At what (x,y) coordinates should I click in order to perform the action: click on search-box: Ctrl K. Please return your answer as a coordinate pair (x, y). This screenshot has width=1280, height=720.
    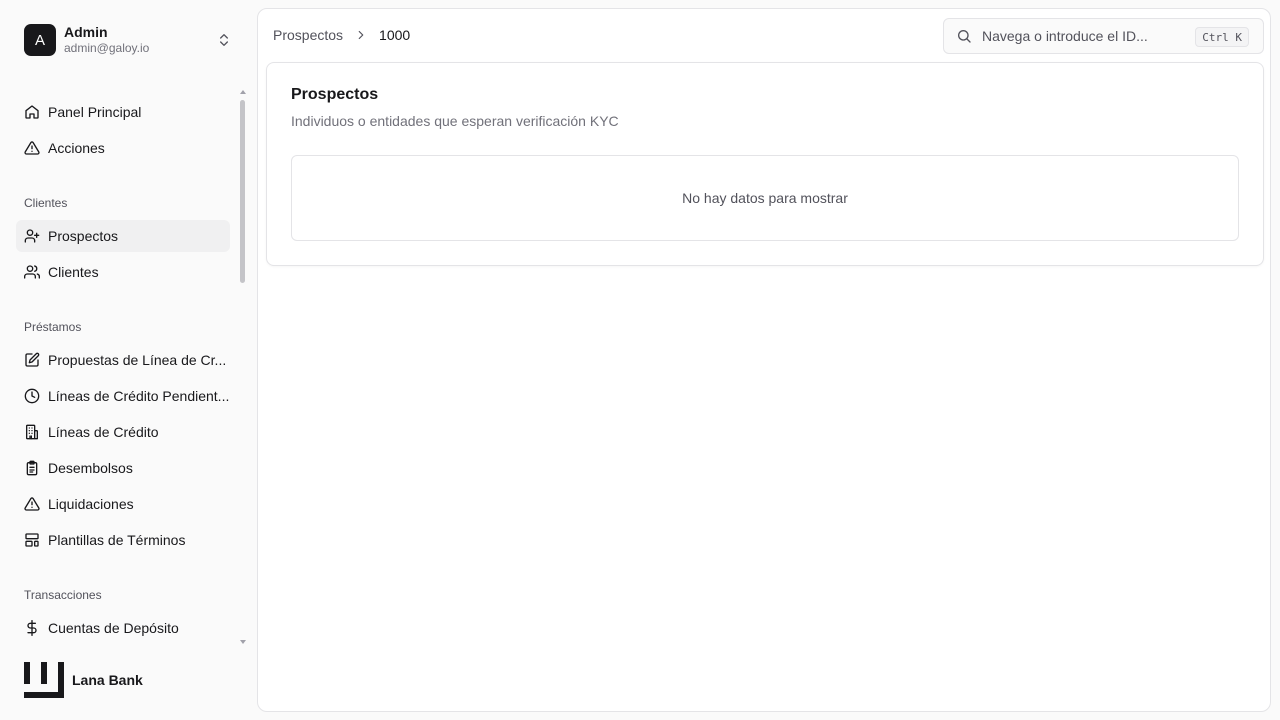
    Looking at the image, I should click on (1103, 36).